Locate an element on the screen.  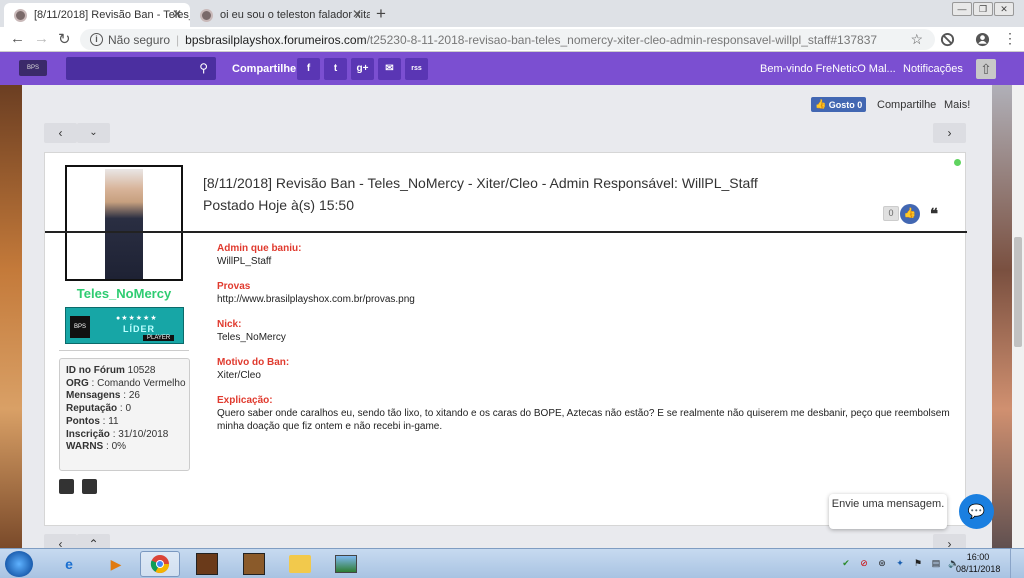
rank-stars: ●★★★★★ is located at coordinates (137, 318).